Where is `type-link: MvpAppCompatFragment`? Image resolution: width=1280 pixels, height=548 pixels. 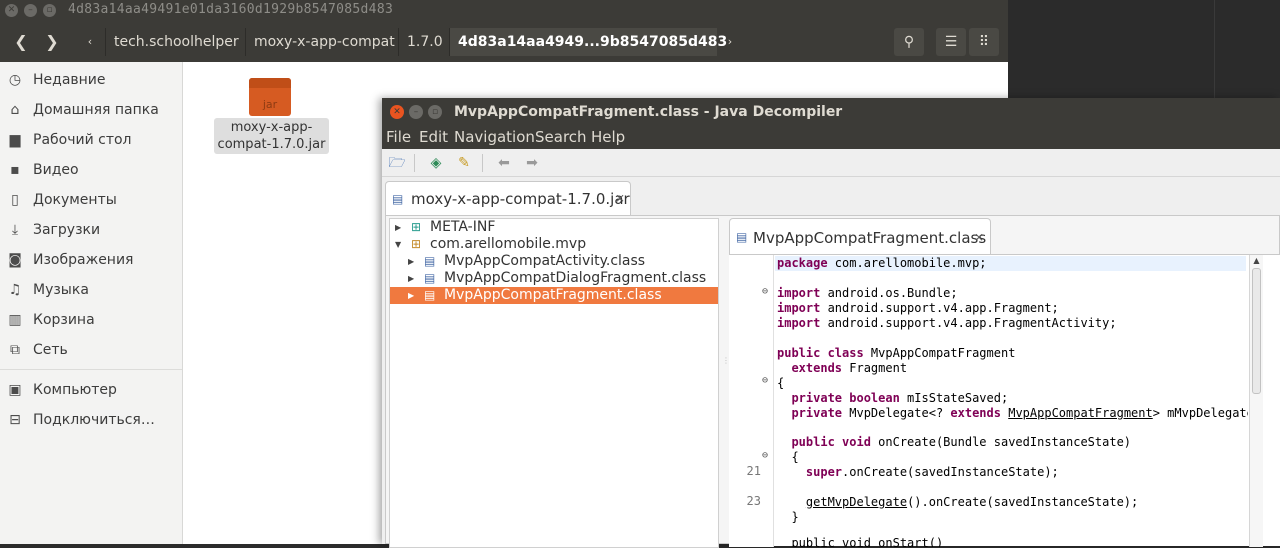 type-link: MvpAppCompatFragment is located at coordinates (1080, 413).